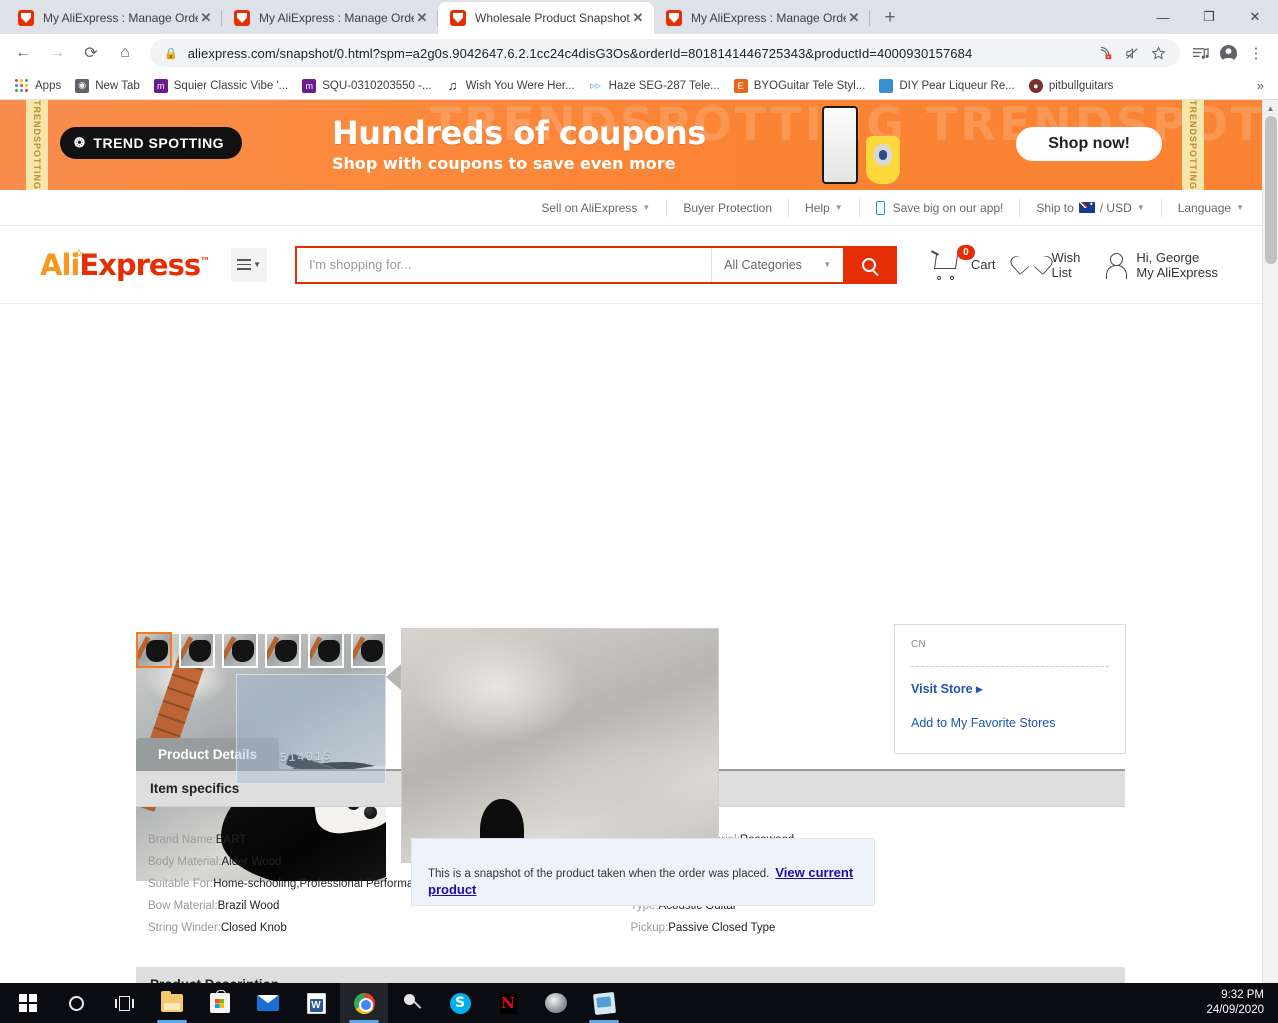 This screenshot has width=1278, height=1023. I want to click on hamburger-icon, so click(244, 264).